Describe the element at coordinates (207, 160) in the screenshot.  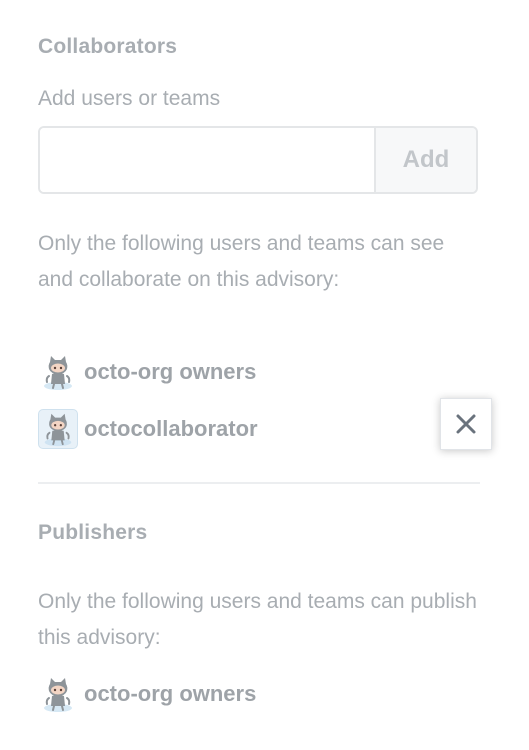
I see `add-collaborator-input` at that location.